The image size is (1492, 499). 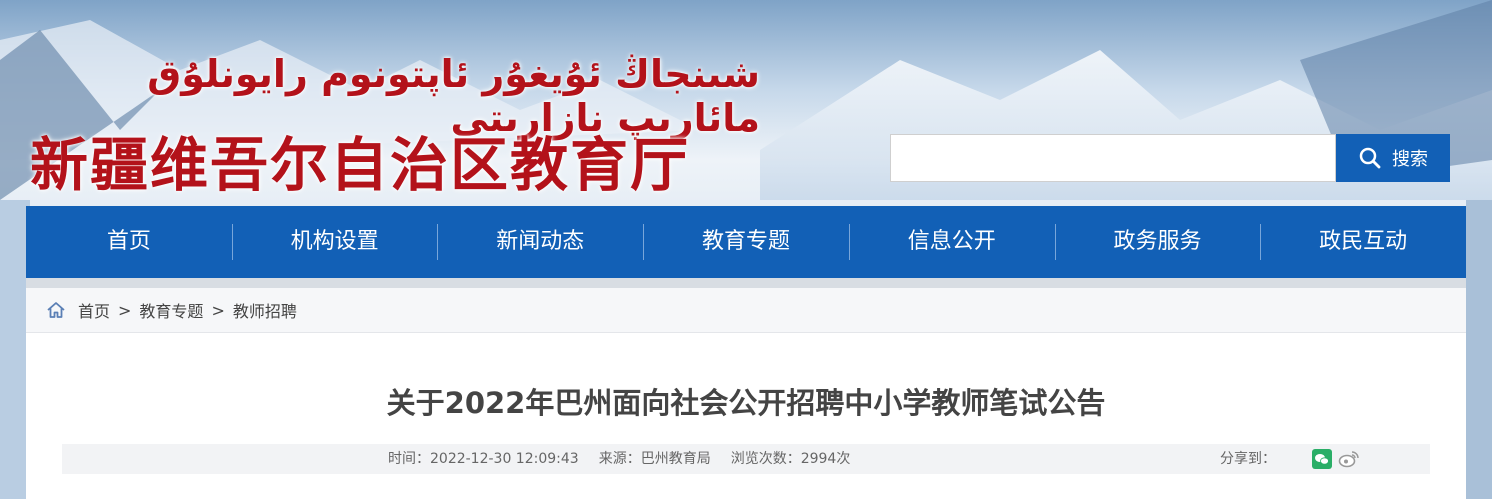 What do you see at coordinates (1363, 242) in the screenshot?
I see `nav-item-public-interaction: 政民互动` at bounding box center [1363, 242].